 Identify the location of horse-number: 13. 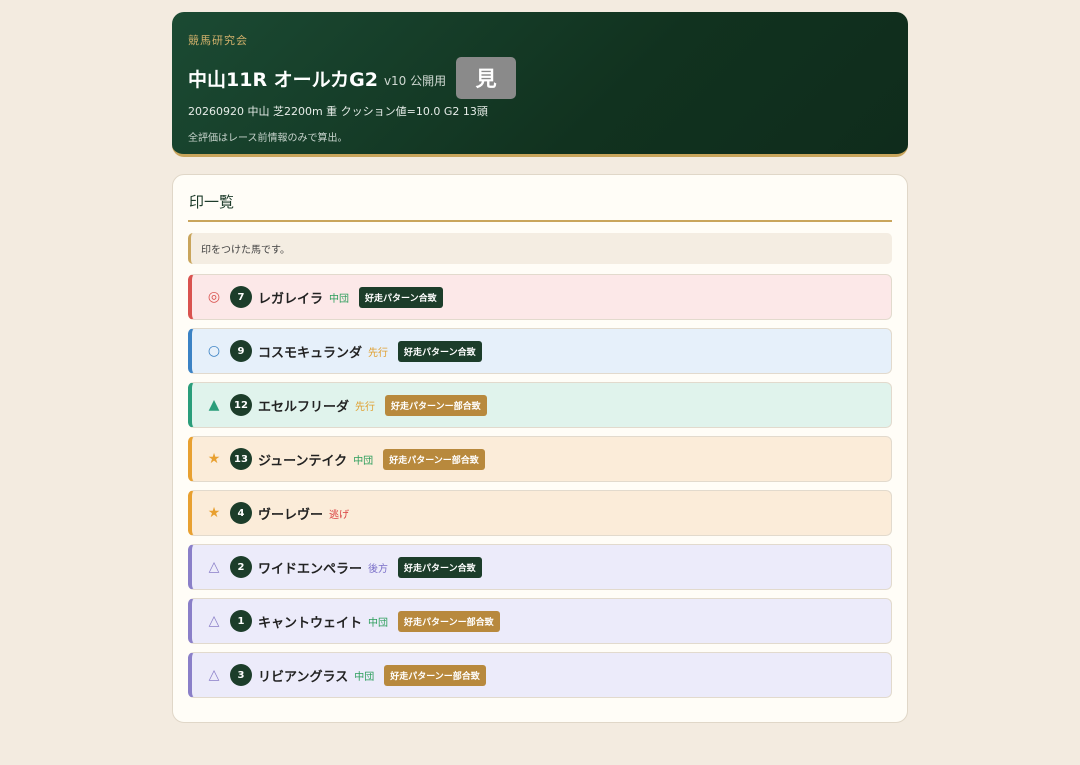
(241, 459).